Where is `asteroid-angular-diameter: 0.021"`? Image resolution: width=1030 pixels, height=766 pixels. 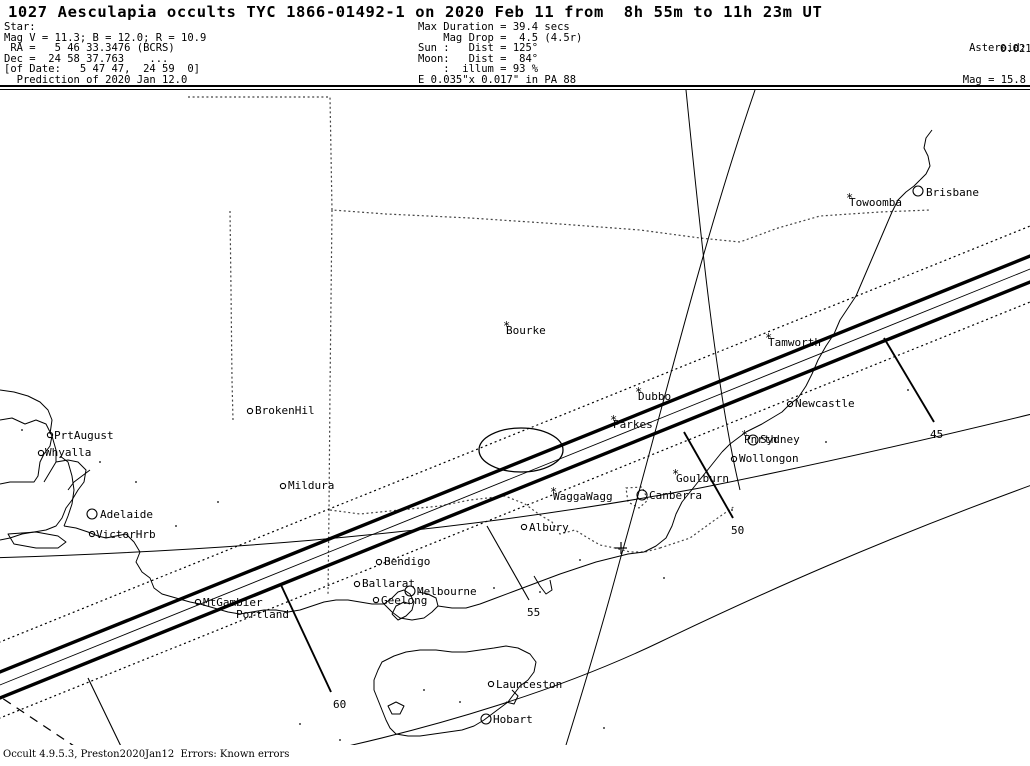 asteroid-angular-diameter: 0.021" is located at coordinates (1015, 49).